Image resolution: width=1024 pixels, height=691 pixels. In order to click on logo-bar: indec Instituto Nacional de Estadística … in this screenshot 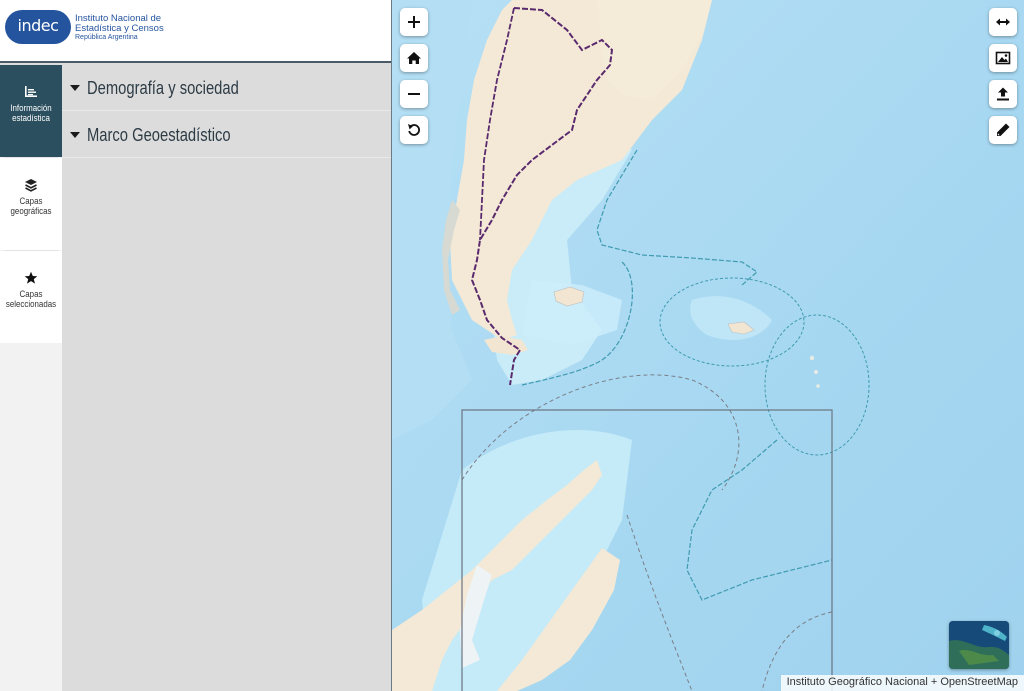, I will do `click(195, 31)`.